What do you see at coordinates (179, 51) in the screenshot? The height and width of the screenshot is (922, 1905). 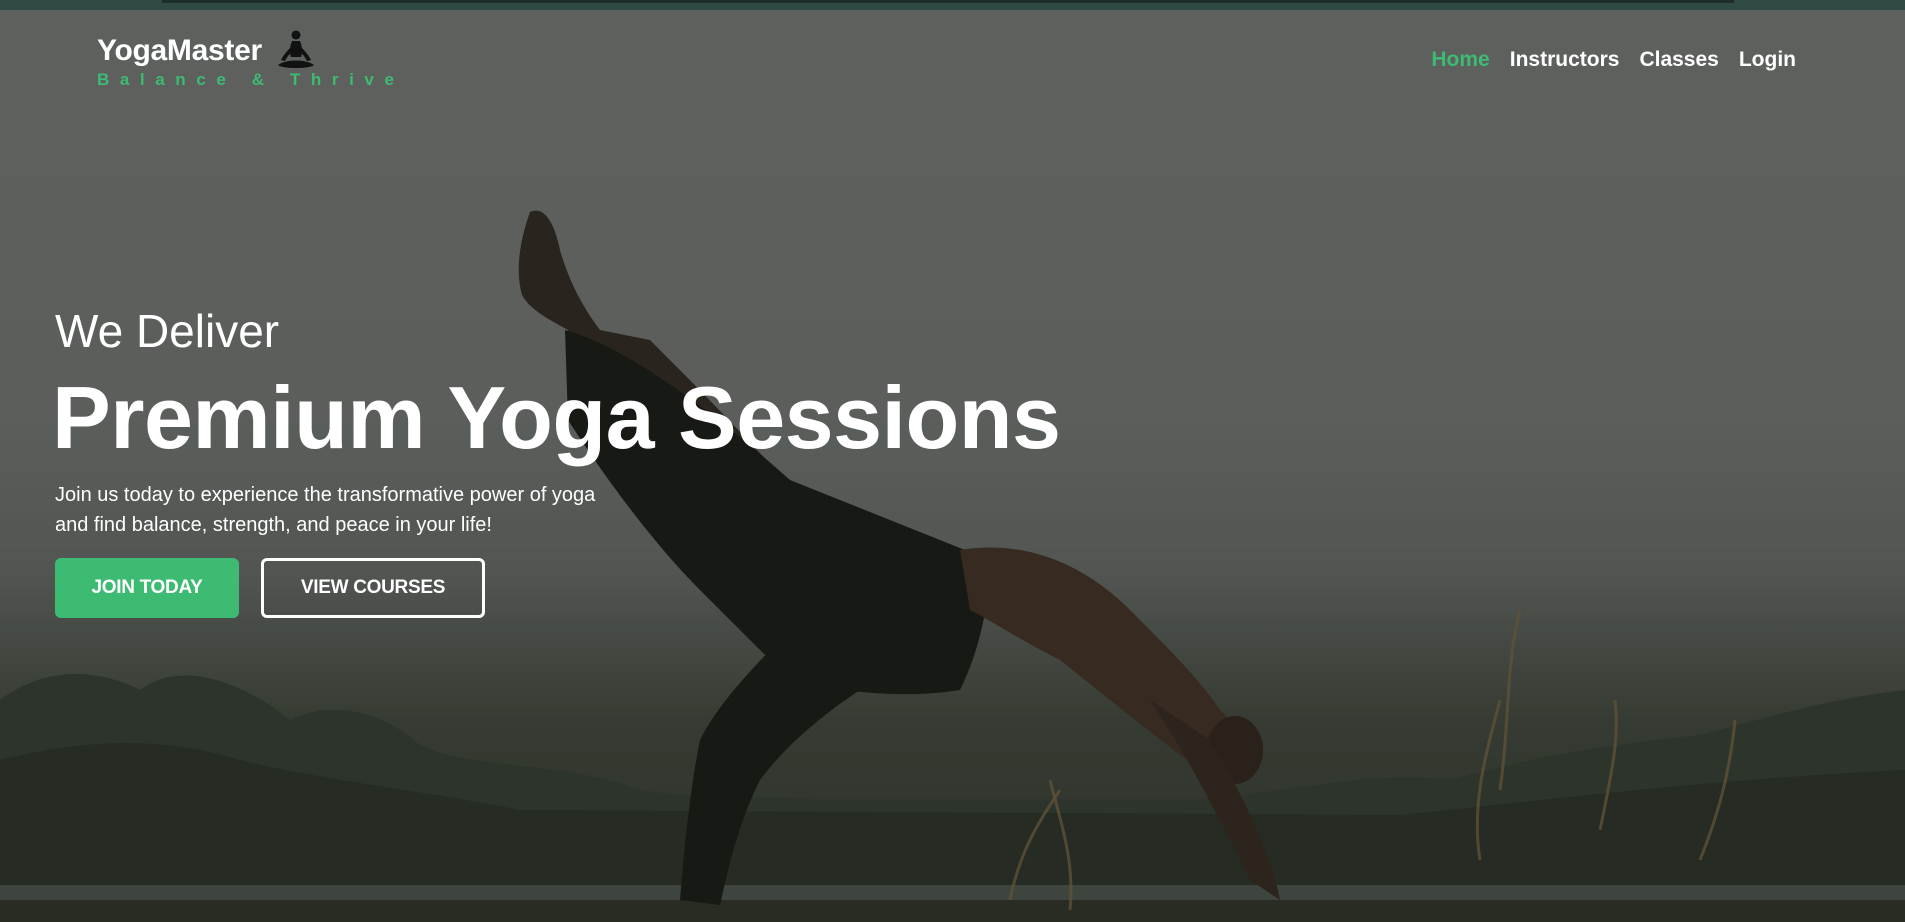 I see `brand-name: YogaMaster` at bounding box center [179, 51].